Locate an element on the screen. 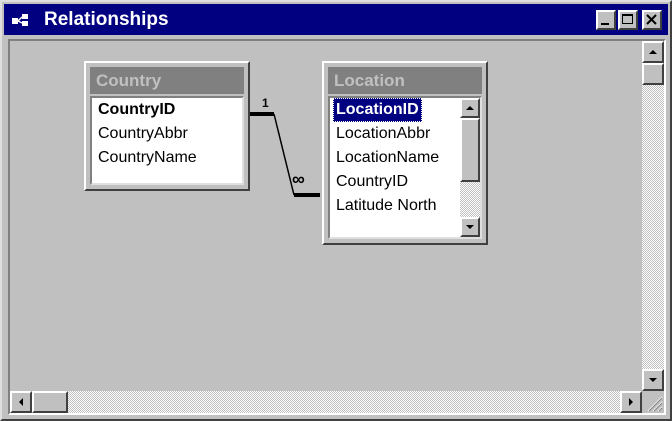  location-table-title: Location is located at coordinates (405, 80).